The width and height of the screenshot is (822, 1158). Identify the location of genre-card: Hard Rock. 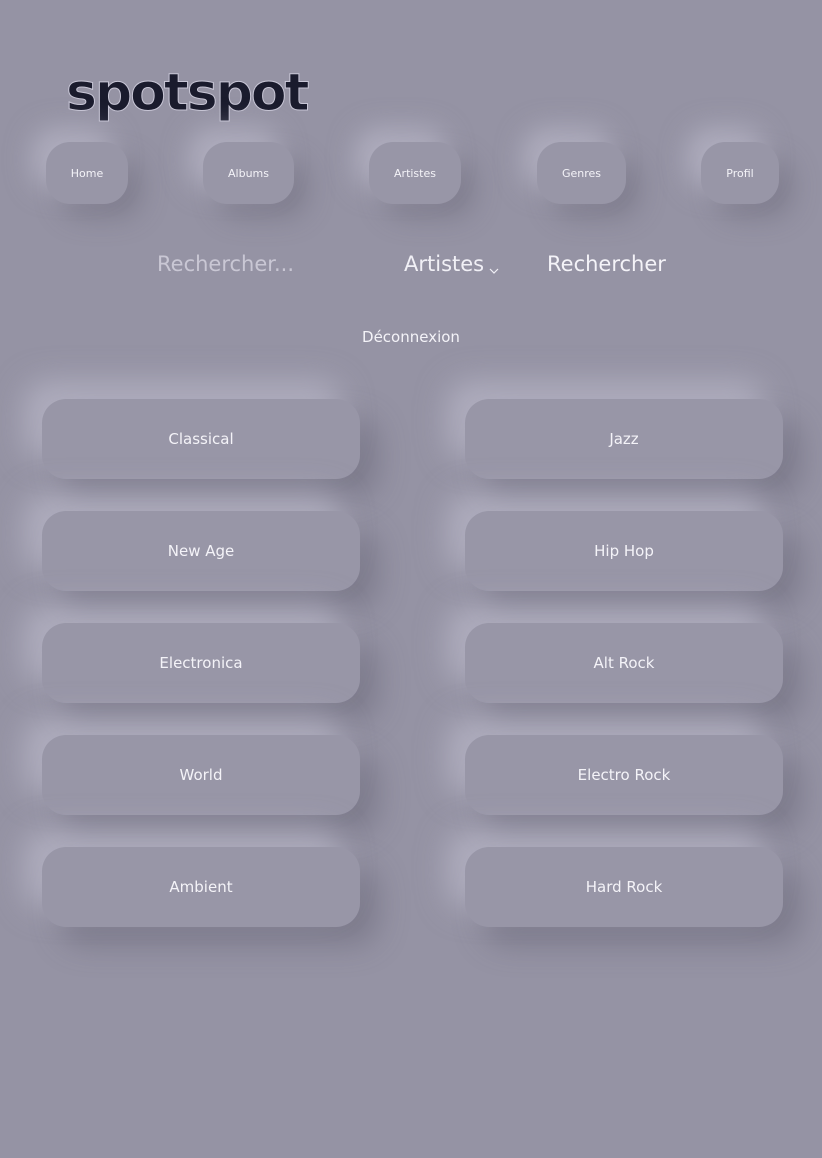
(624, 887).